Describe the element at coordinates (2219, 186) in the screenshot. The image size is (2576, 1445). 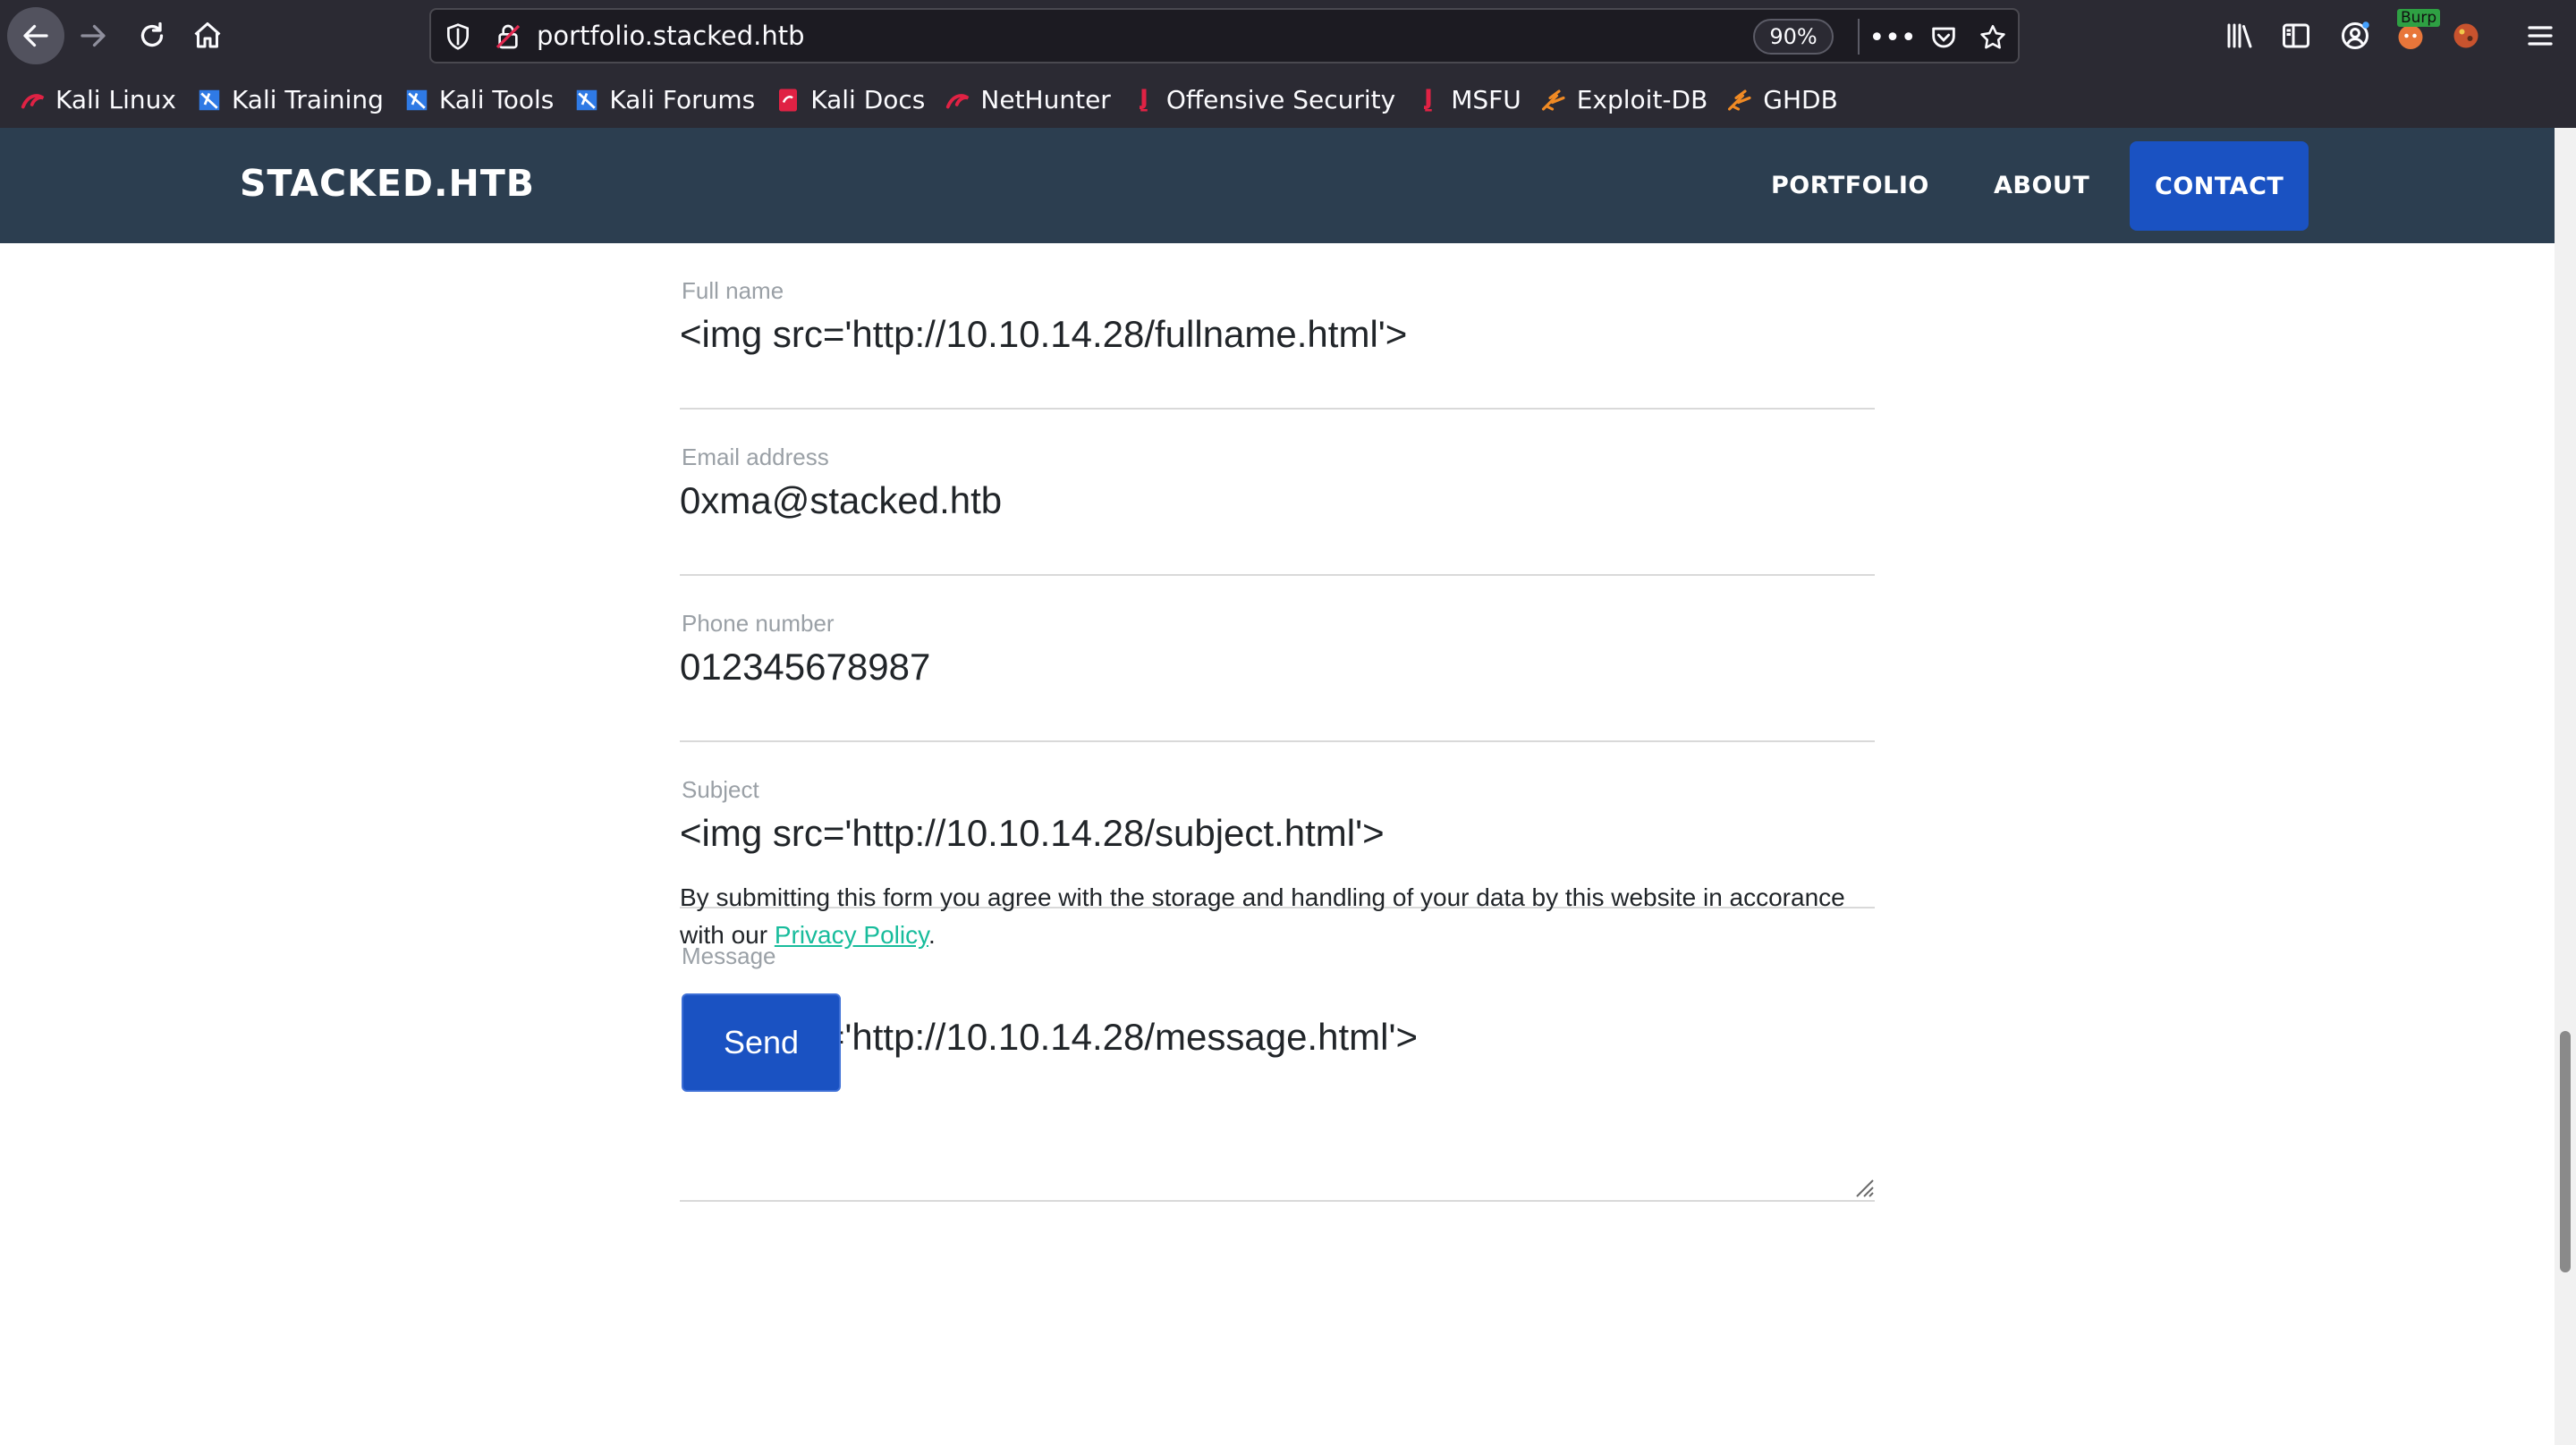
I see `nav-link-contact: CONTACT` at that location.